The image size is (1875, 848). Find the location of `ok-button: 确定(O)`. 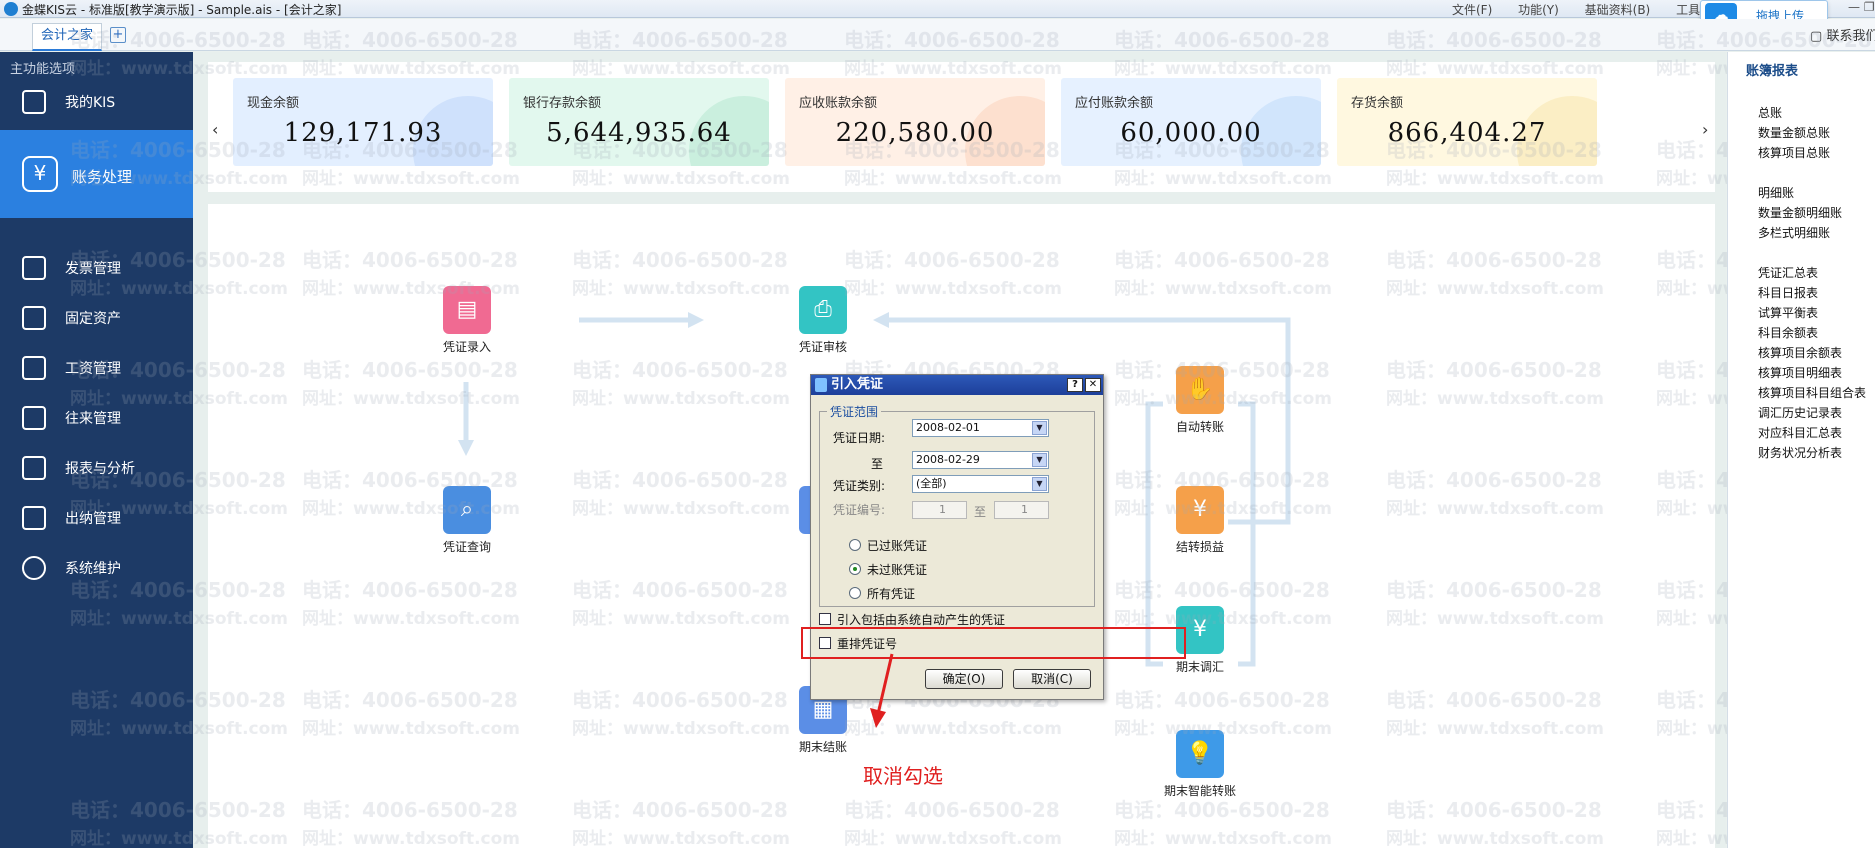

ok-button: 确定(O) is located at coordinates (964, 679).